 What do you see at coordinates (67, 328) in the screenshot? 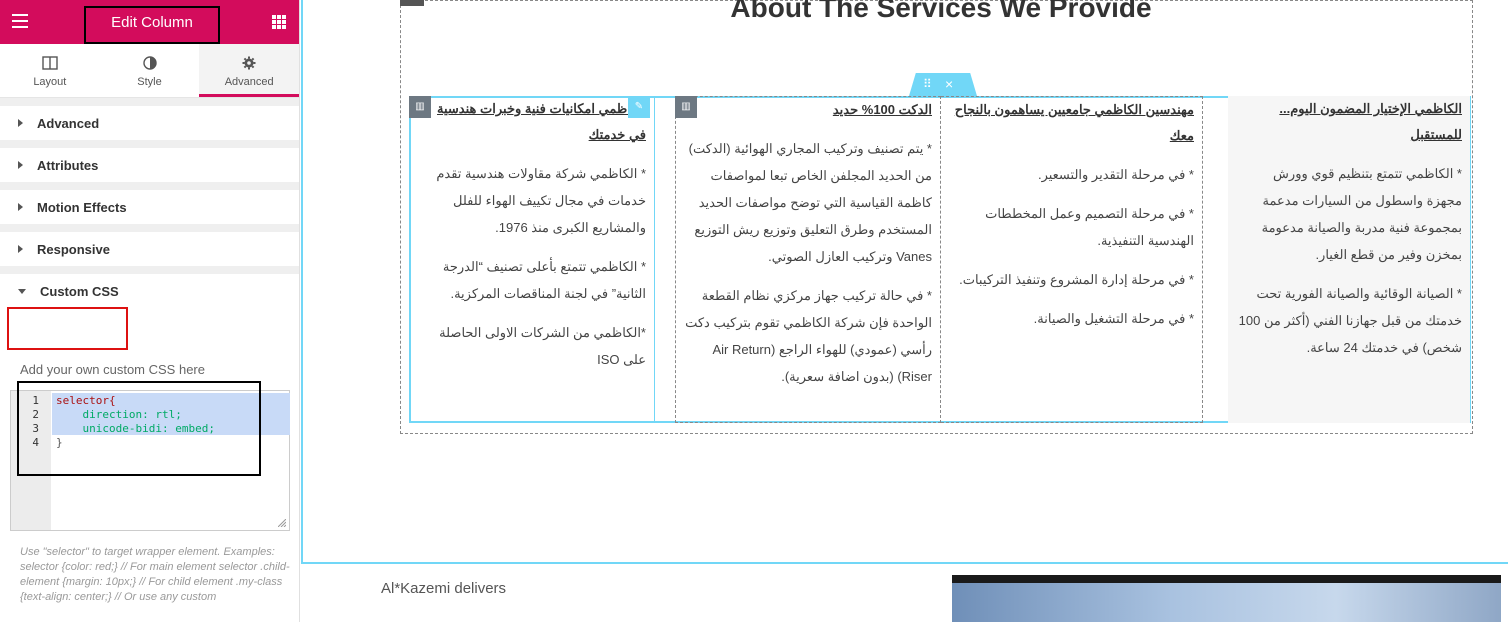
I see `custom-css-highlight-box` at bounding box center [67, 328].